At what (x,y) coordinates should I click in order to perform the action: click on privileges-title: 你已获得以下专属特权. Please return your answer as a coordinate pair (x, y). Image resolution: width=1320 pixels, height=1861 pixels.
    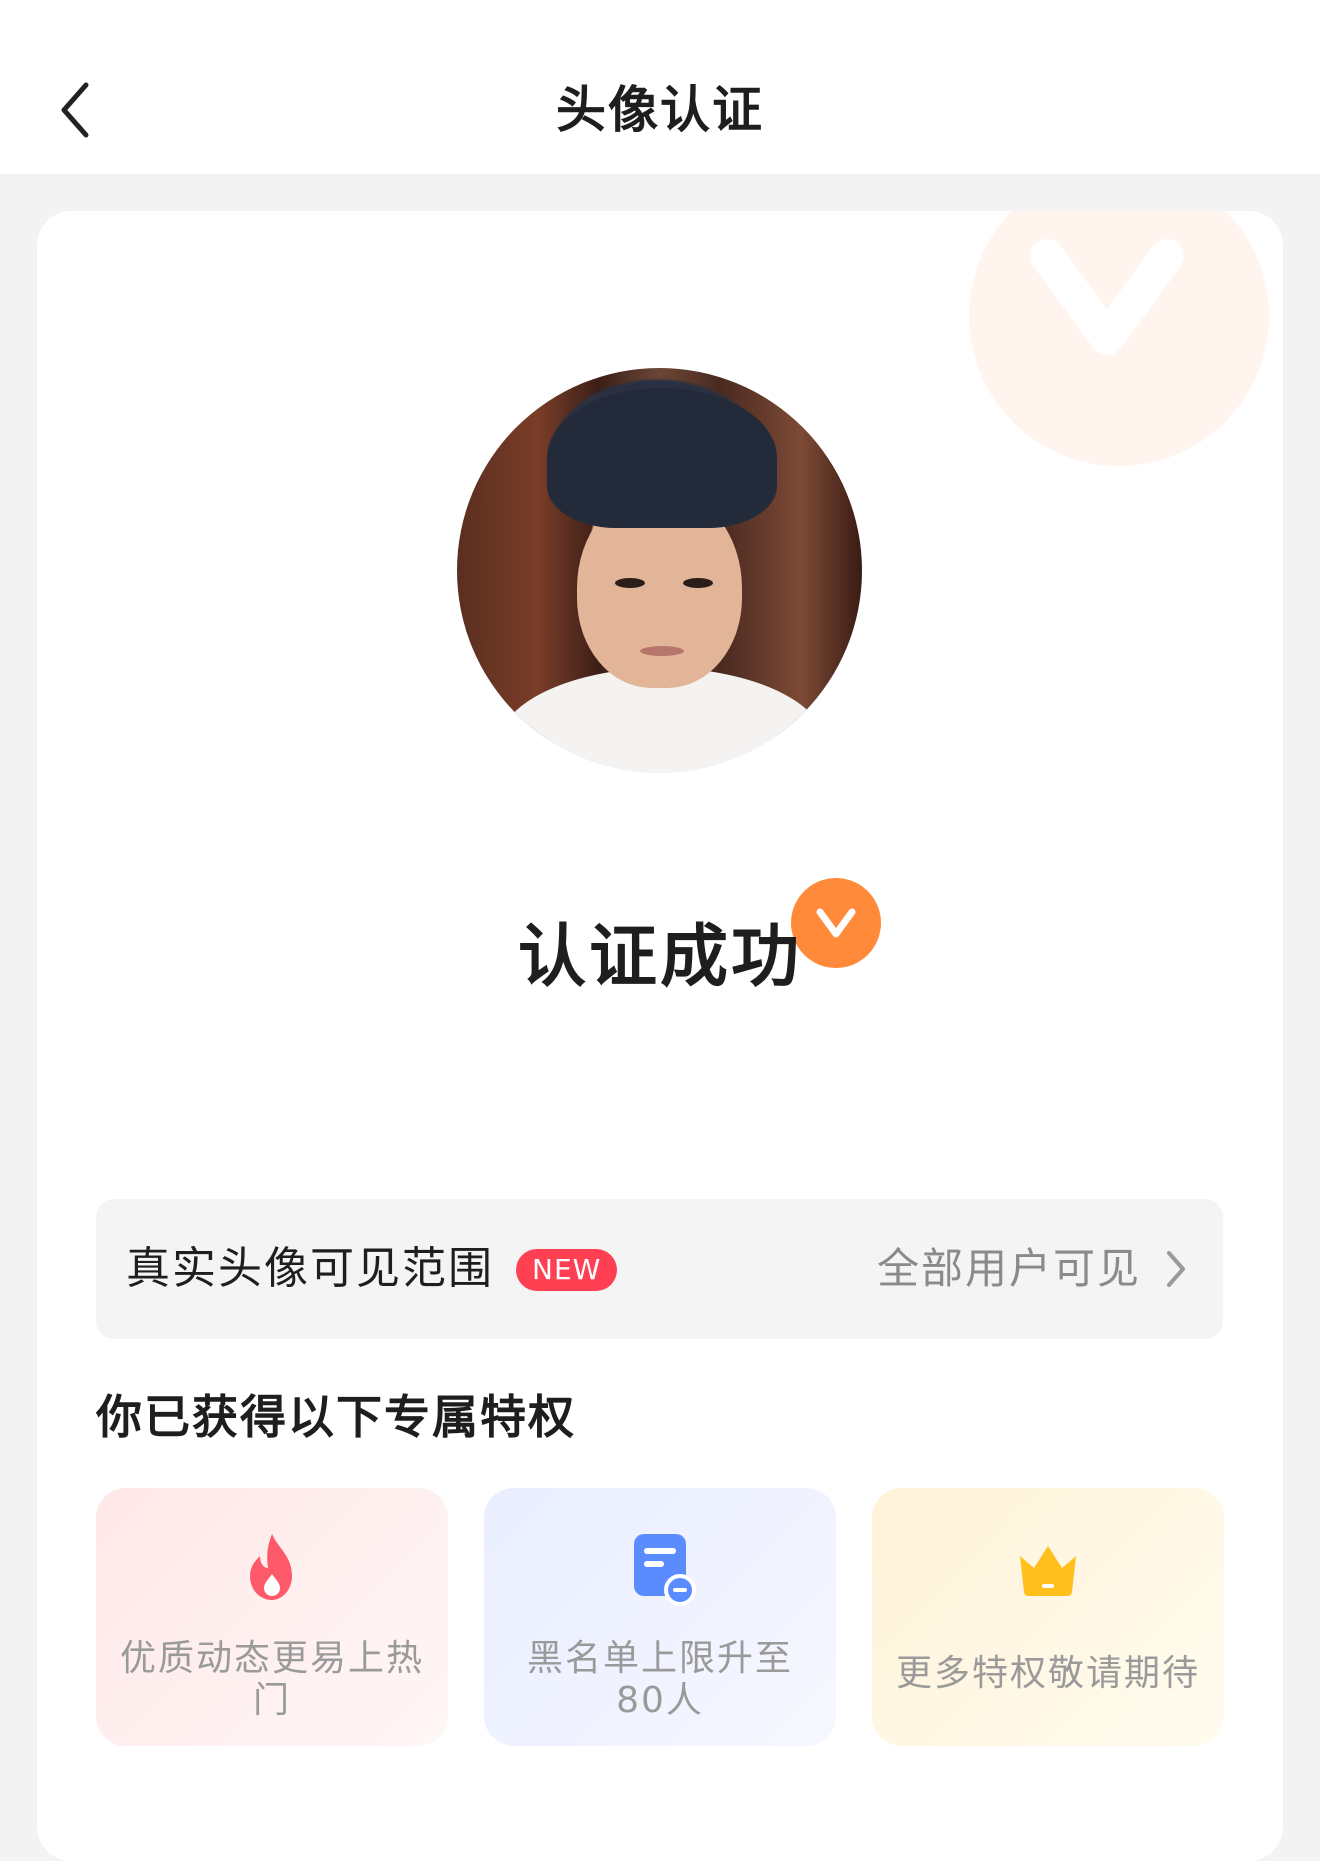
    Looking at the image, I should click on (336, 1417).